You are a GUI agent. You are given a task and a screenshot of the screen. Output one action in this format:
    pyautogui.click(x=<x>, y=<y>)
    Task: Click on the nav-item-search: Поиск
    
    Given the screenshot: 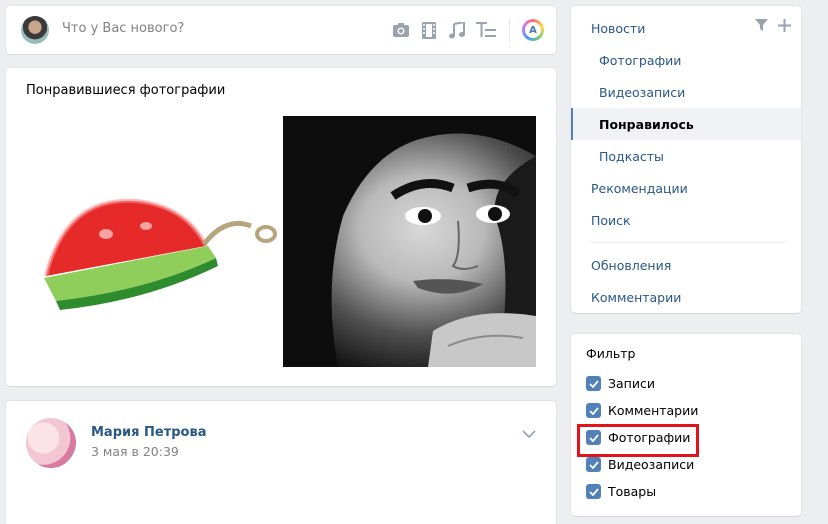 What is the action you would take?
    pyautogui.click(x=686, y=220)
    